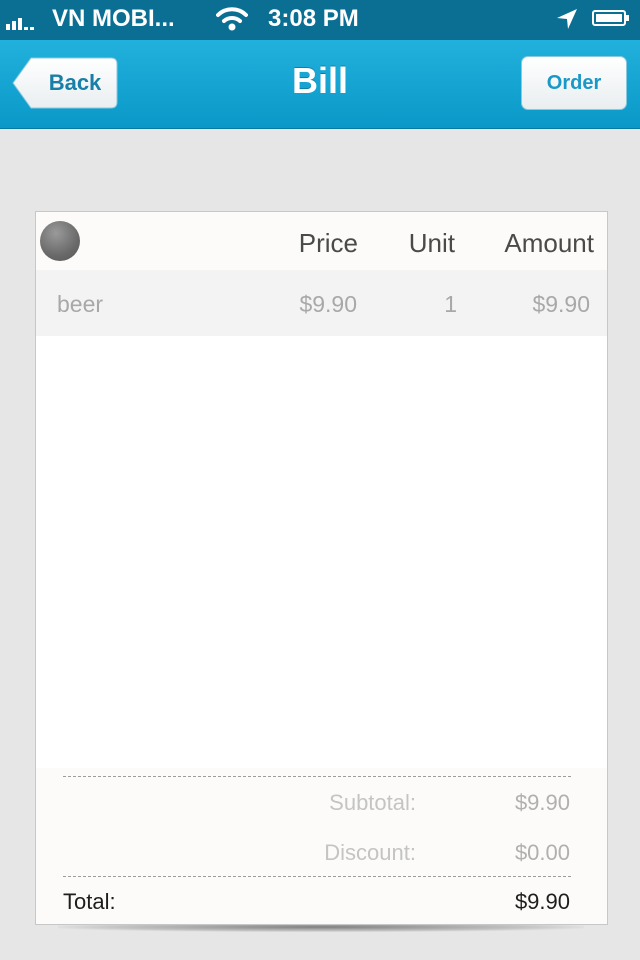 The image size is (640, 960). What do you see at coordinates (320, 84) in the screenshot?
I see `nav-bar: Back Bill Order` at bounding box center [320, 84].